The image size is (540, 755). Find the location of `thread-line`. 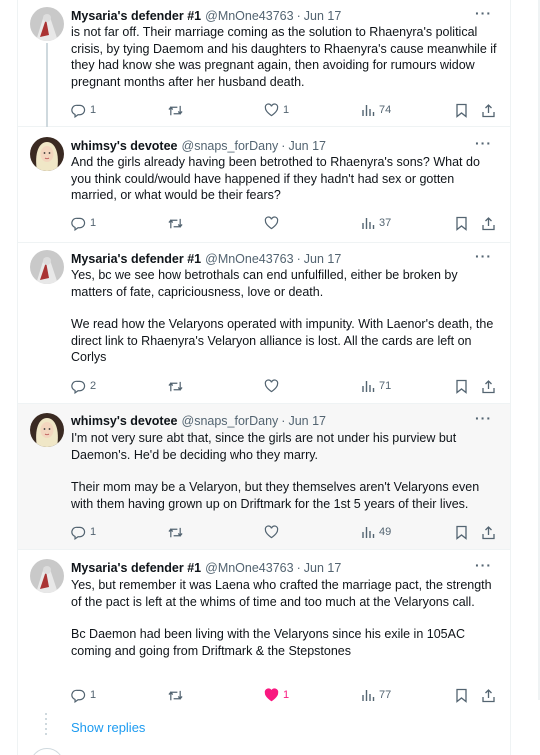

thread-line is located at coordinates (47, 85).